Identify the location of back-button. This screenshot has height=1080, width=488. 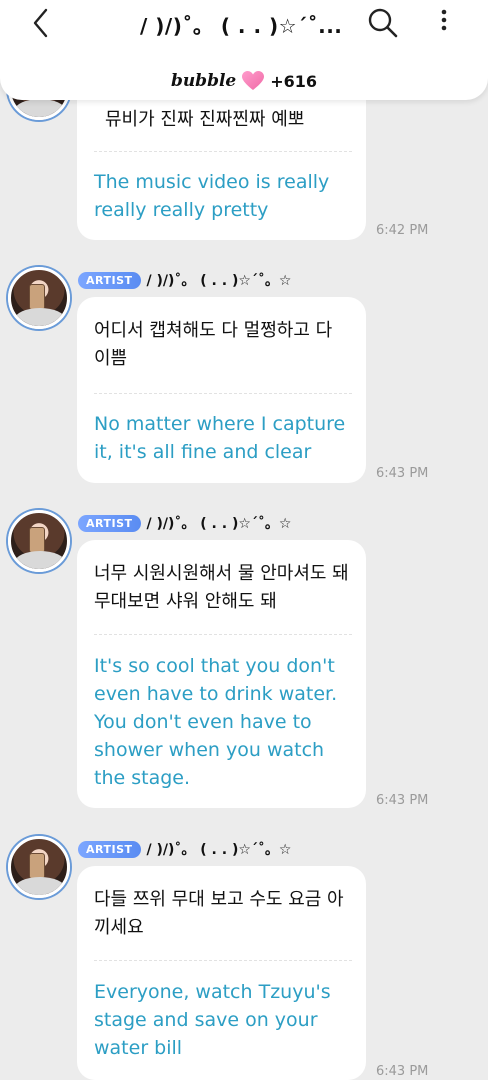
(43, 23).